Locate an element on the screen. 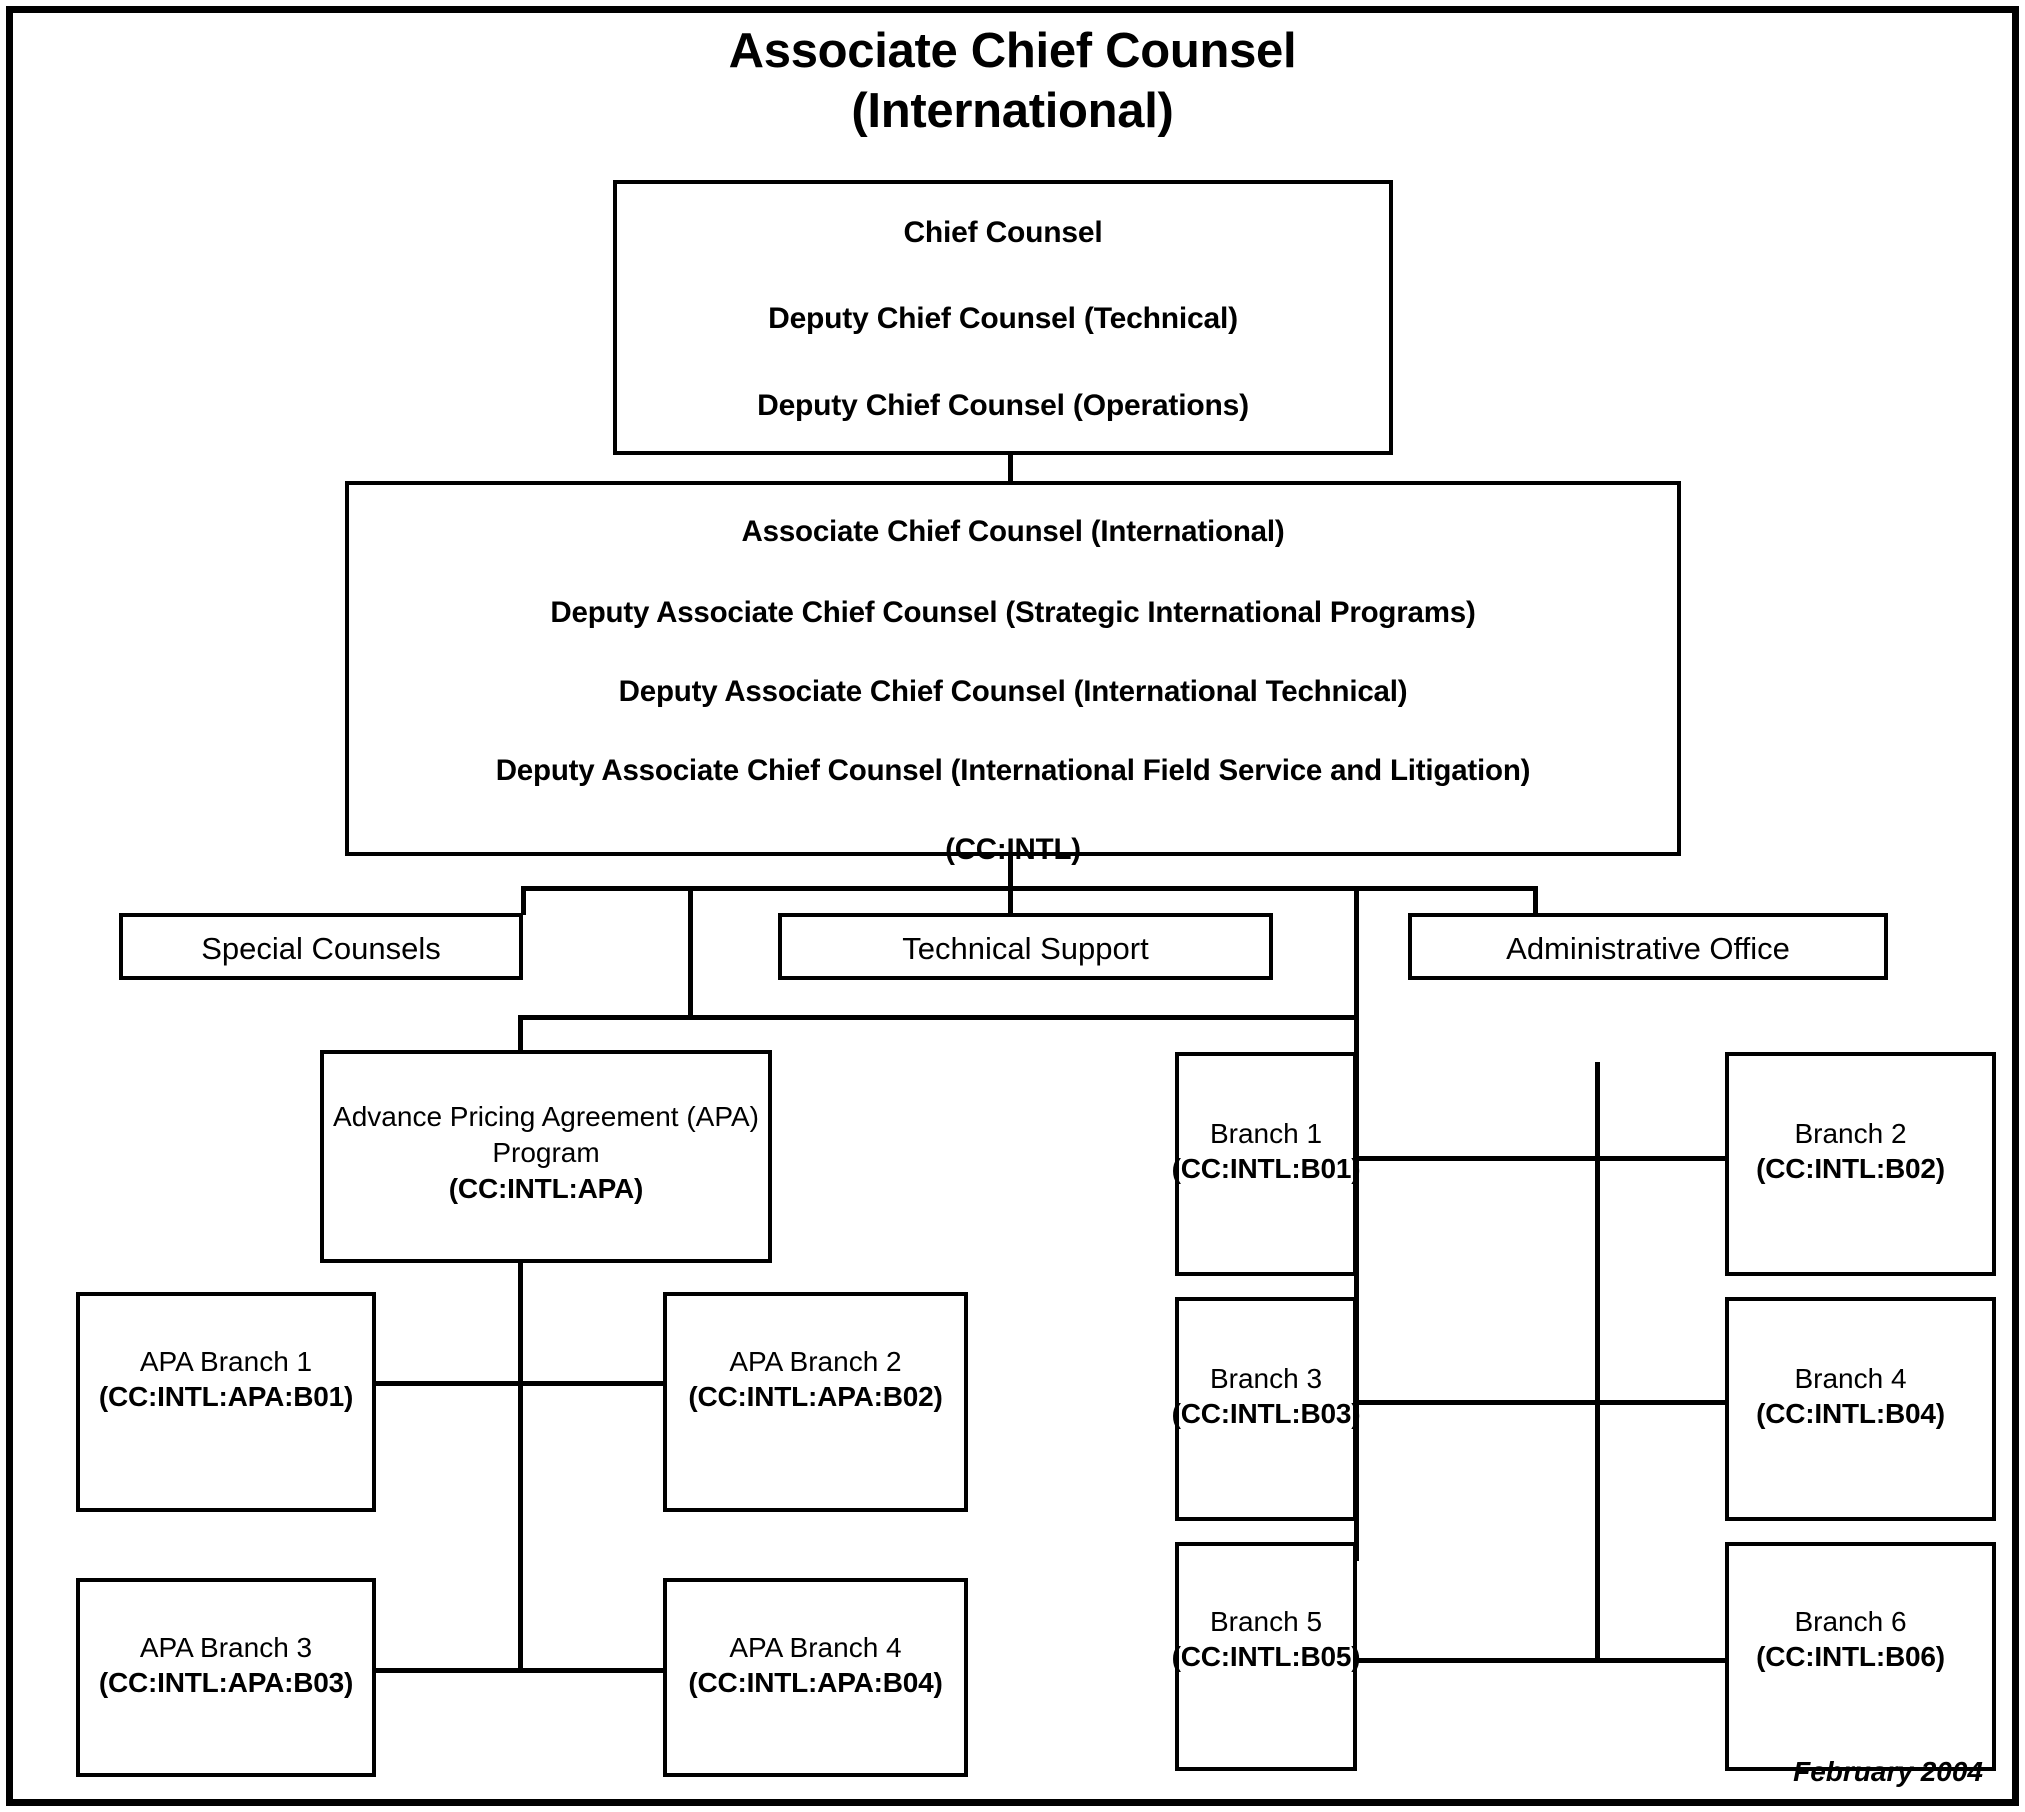 This screenshot has width=2025, height=1812. node-apa-branch-4: APA Branch 4 (CC:INTL:APA:B04) is located at coordinates (815, 1677).